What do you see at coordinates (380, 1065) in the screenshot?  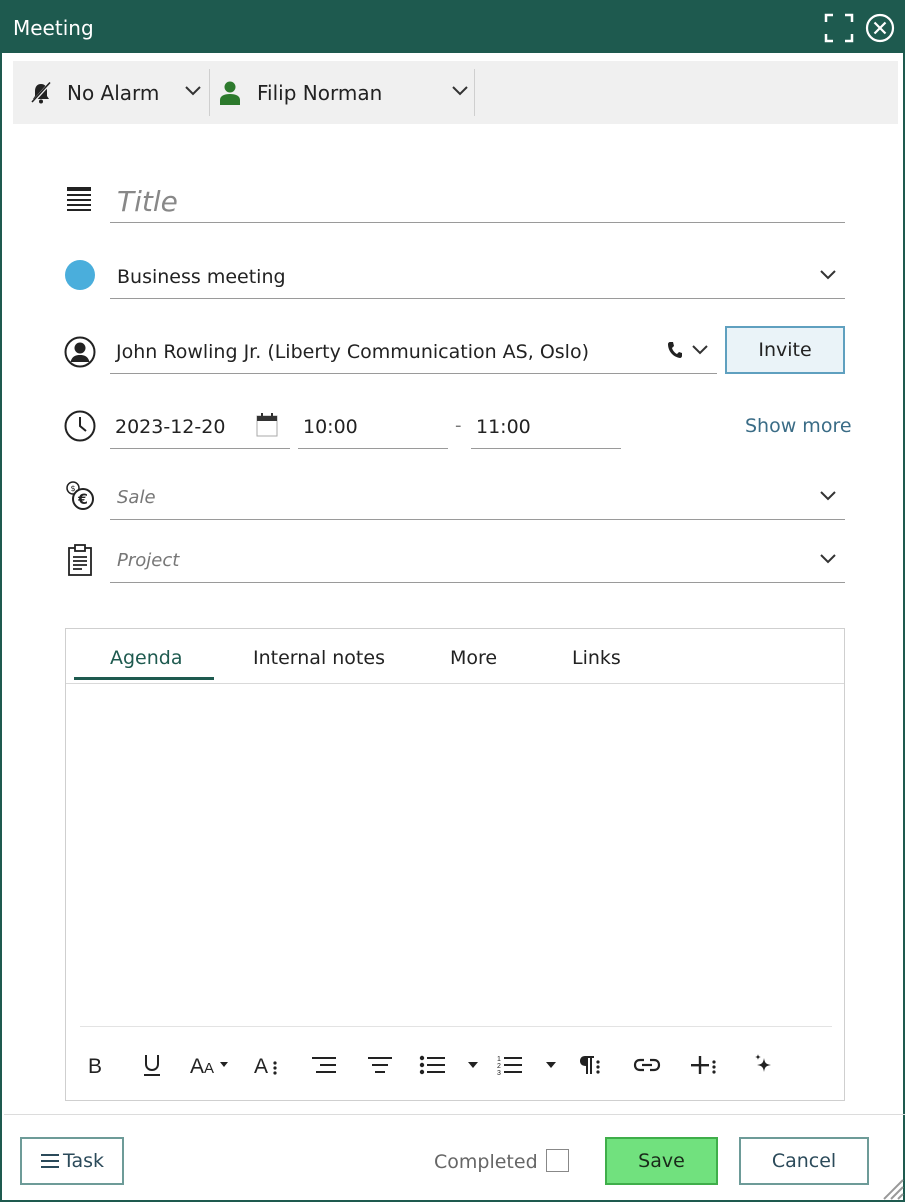 I see `align-center-icon` at bounding box center [380, 1065].